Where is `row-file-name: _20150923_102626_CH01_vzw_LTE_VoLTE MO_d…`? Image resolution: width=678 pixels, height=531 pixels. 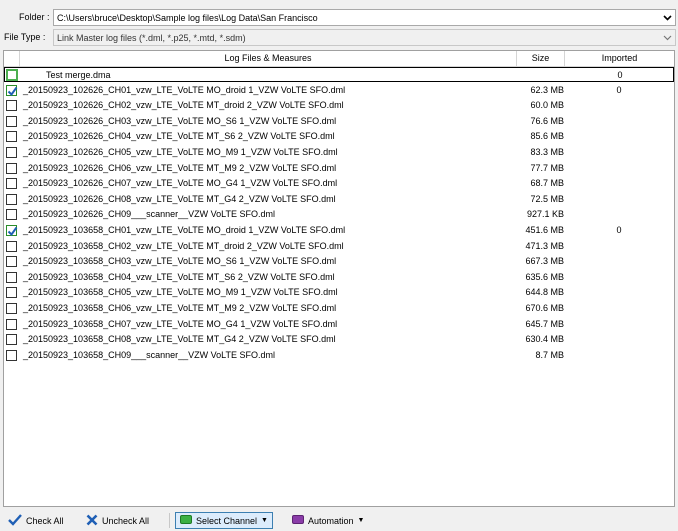
row-file-name: _20150923_102626_CH01_vzw_LTE_VoLTE MO_d… is located at coordinates (184, 89).